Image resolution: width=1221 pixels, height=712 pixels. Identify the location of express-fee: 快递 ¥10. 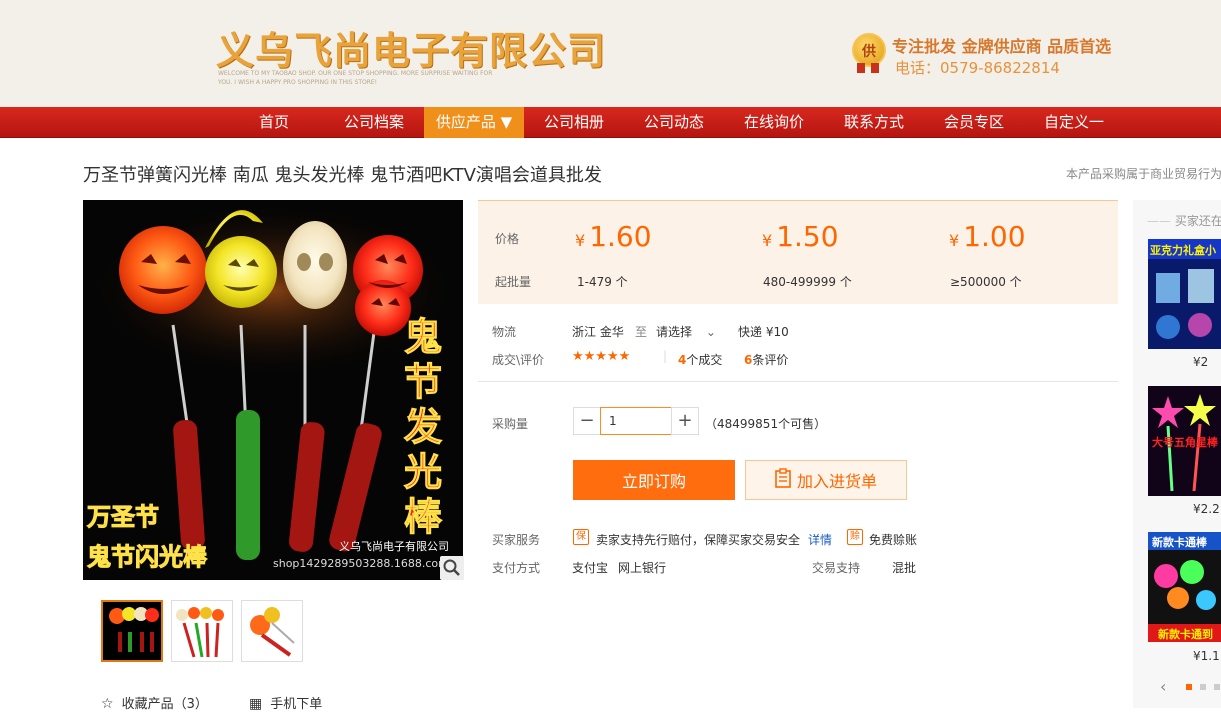
(763, 332).